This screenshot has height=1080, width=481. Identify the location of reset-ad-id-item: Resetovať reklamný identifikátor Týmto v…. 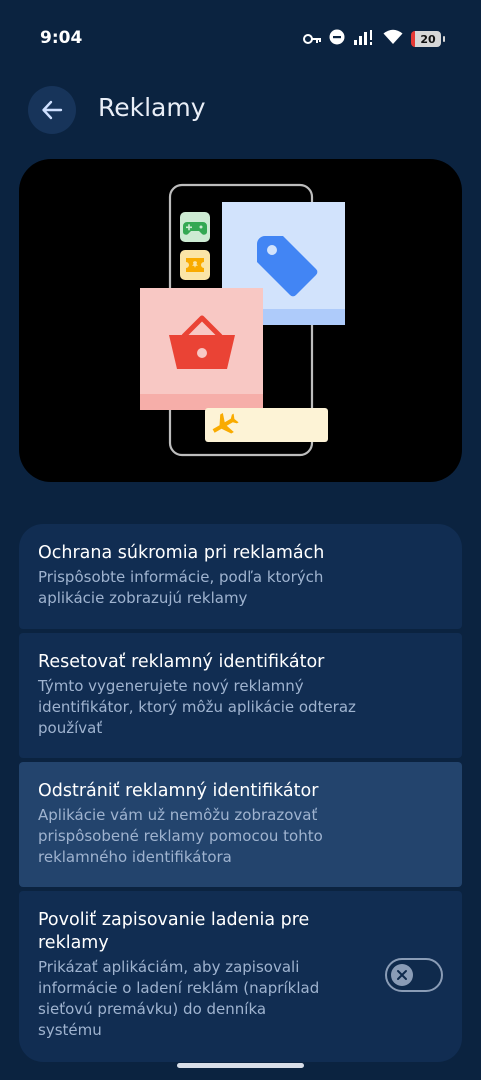
(240, 695).